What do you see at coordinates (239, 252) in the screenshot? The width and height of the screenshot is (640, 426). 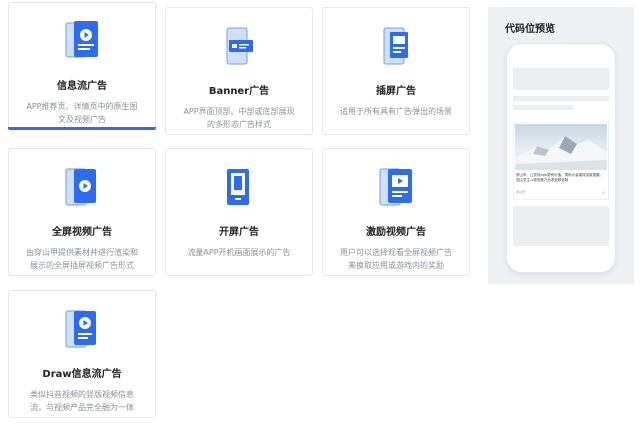 I see `card-description: 流量APP开机画面展示的广告` at bounding box center [239, 252].